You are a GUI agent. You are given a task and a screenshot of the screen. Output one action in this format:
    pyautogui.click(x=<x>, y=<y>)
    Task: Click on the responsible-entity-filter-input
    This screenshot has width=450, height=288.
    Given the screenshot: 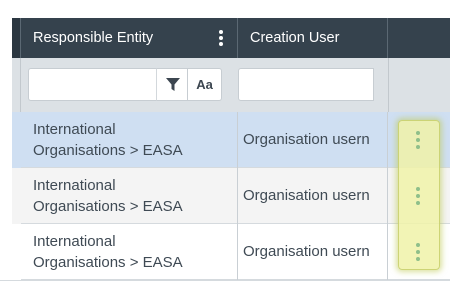 What is the action you would take?
    pyautogui.click(x=92, y=84)
    